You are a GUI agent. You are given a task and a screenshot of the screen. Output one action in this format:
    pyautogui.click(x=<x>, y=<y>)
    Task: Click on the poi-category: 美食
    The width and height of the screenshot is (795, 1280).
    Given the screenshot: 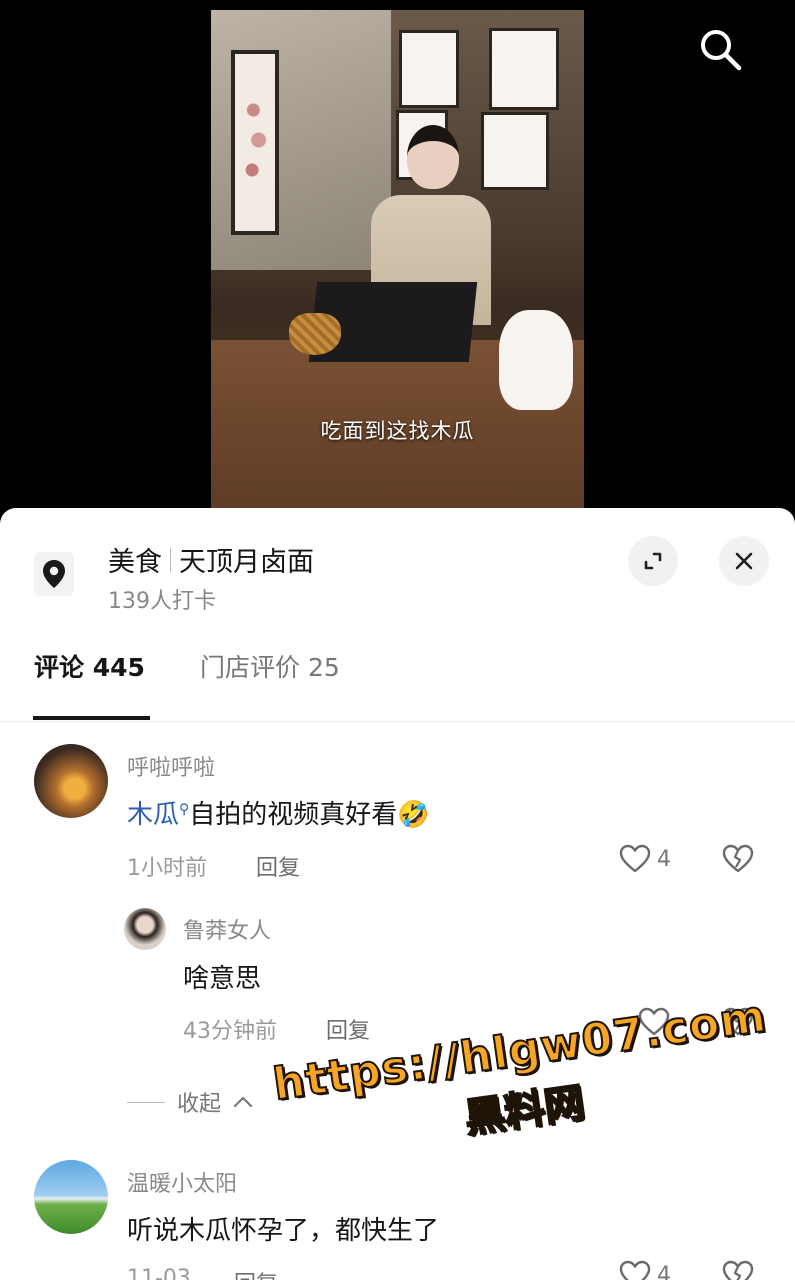 What is the action you would take?
    pyautogui.click(x=135, y=562)
    